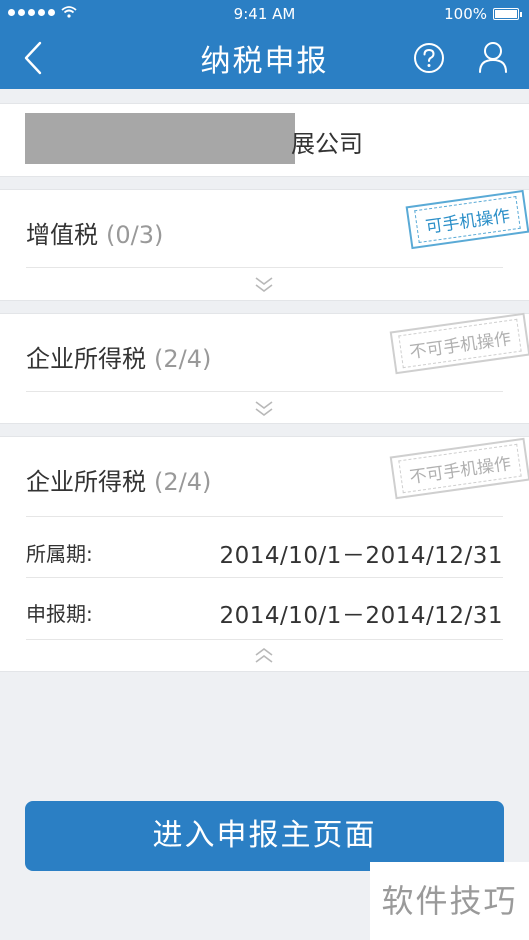  Describe the element at coordinates (465, 14) in the screenshot. I see `battery-percent: 100%` at that location.